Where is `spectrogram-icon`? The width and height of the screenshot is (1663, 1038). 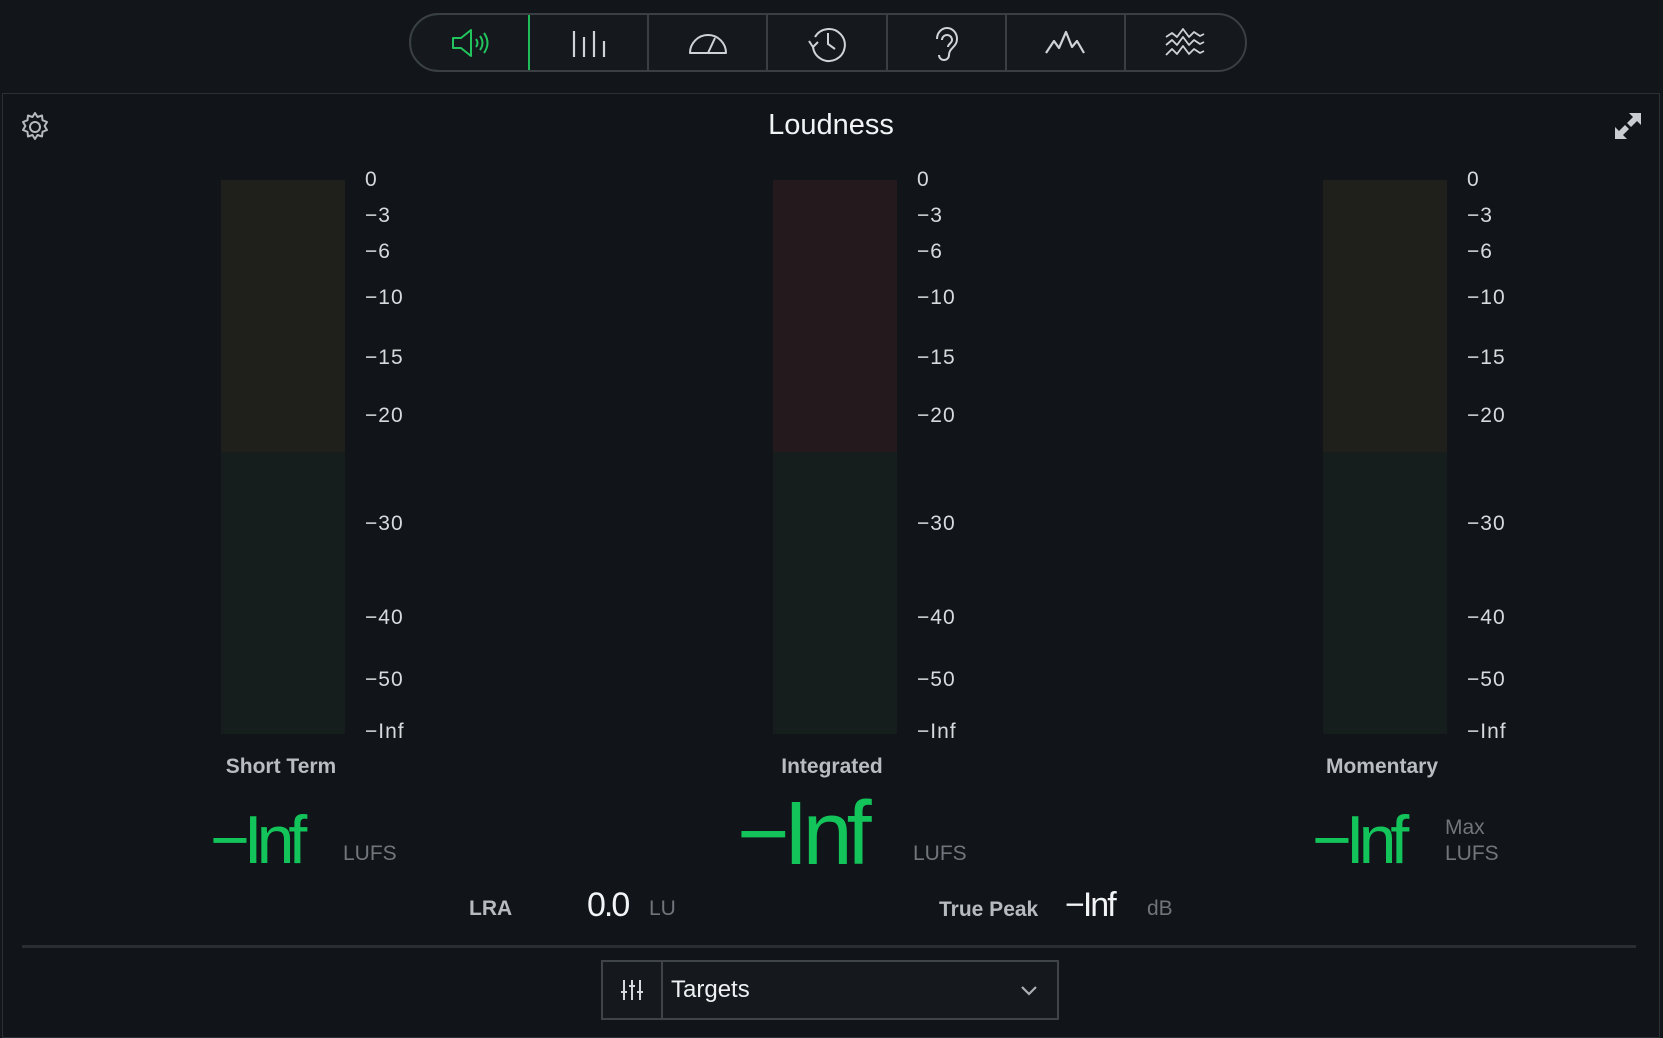 spectrogram-icon is located at coordinates (1185, 41).